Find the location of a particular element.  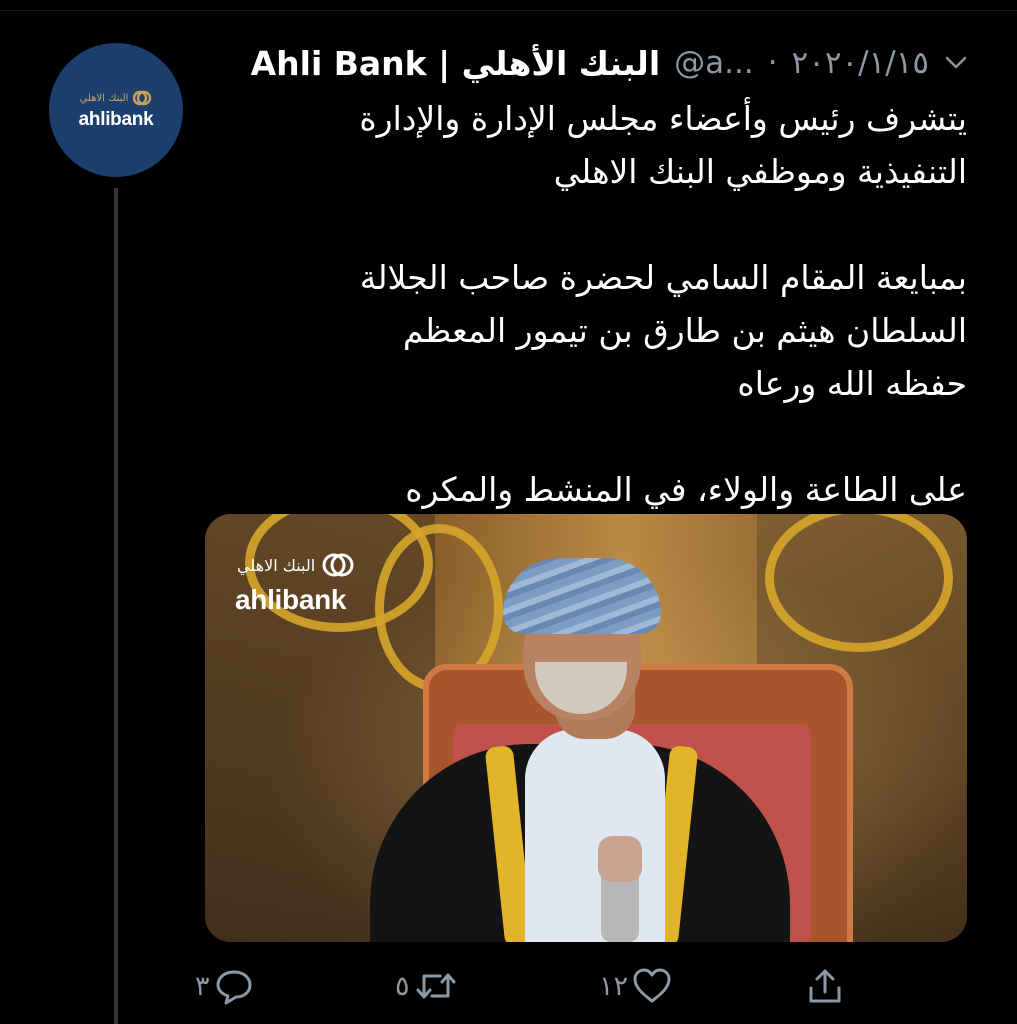

share-icon is located at coordinates (825, 986).